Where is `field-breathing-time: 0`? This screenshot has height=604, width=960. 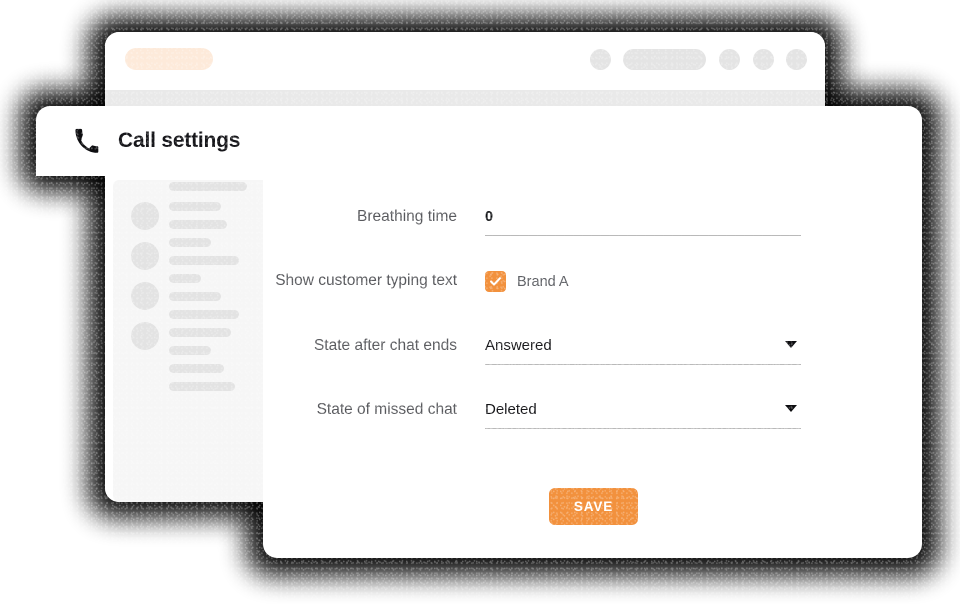 field-breathing-time: 0 is located at coordinates (643, 221).